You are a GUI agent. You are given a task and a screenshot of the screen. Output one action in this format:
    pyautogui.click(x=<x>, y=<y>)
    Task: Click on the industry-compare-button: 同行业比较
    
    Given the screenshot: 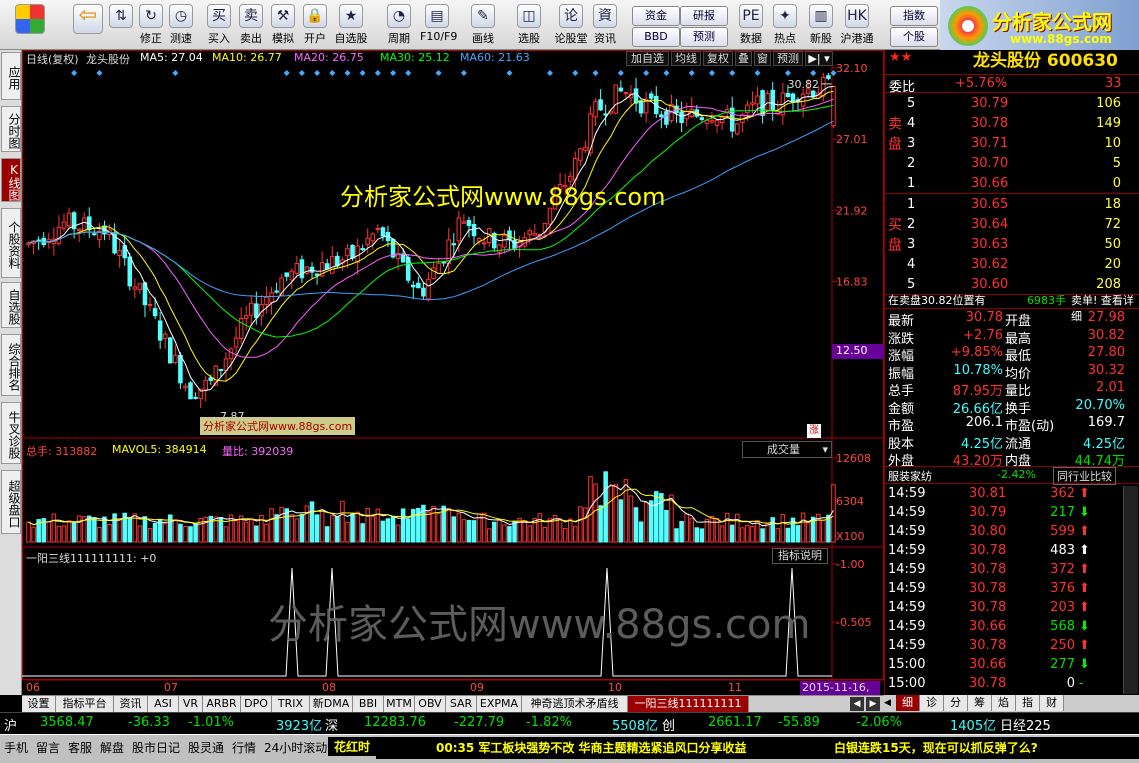 What is the action you would take?
    pyautogui.click(x=1084, y=476)
    